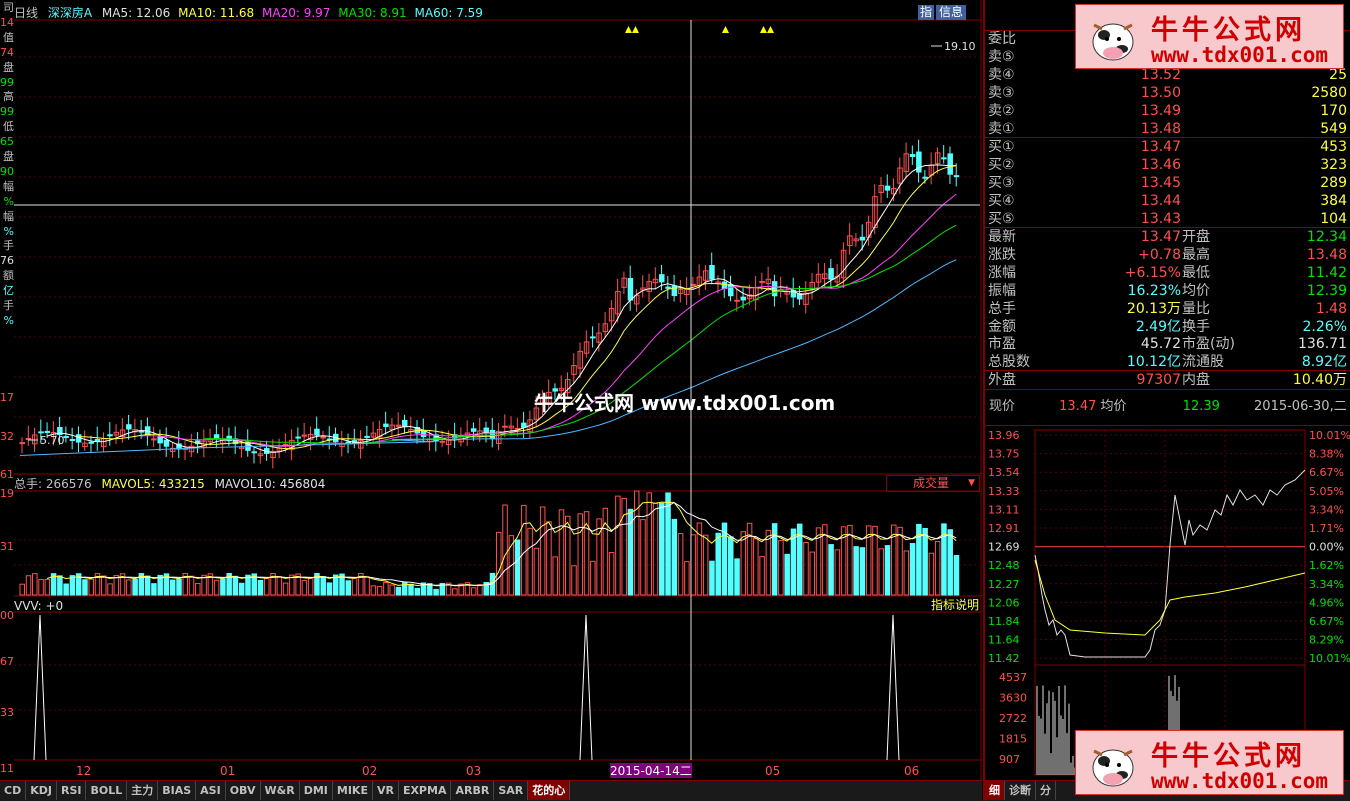 Image resolution: width=1350 pixels, height=801 pixels. I want to click on tab-diagnose: 诊断, so click(1020, 790).